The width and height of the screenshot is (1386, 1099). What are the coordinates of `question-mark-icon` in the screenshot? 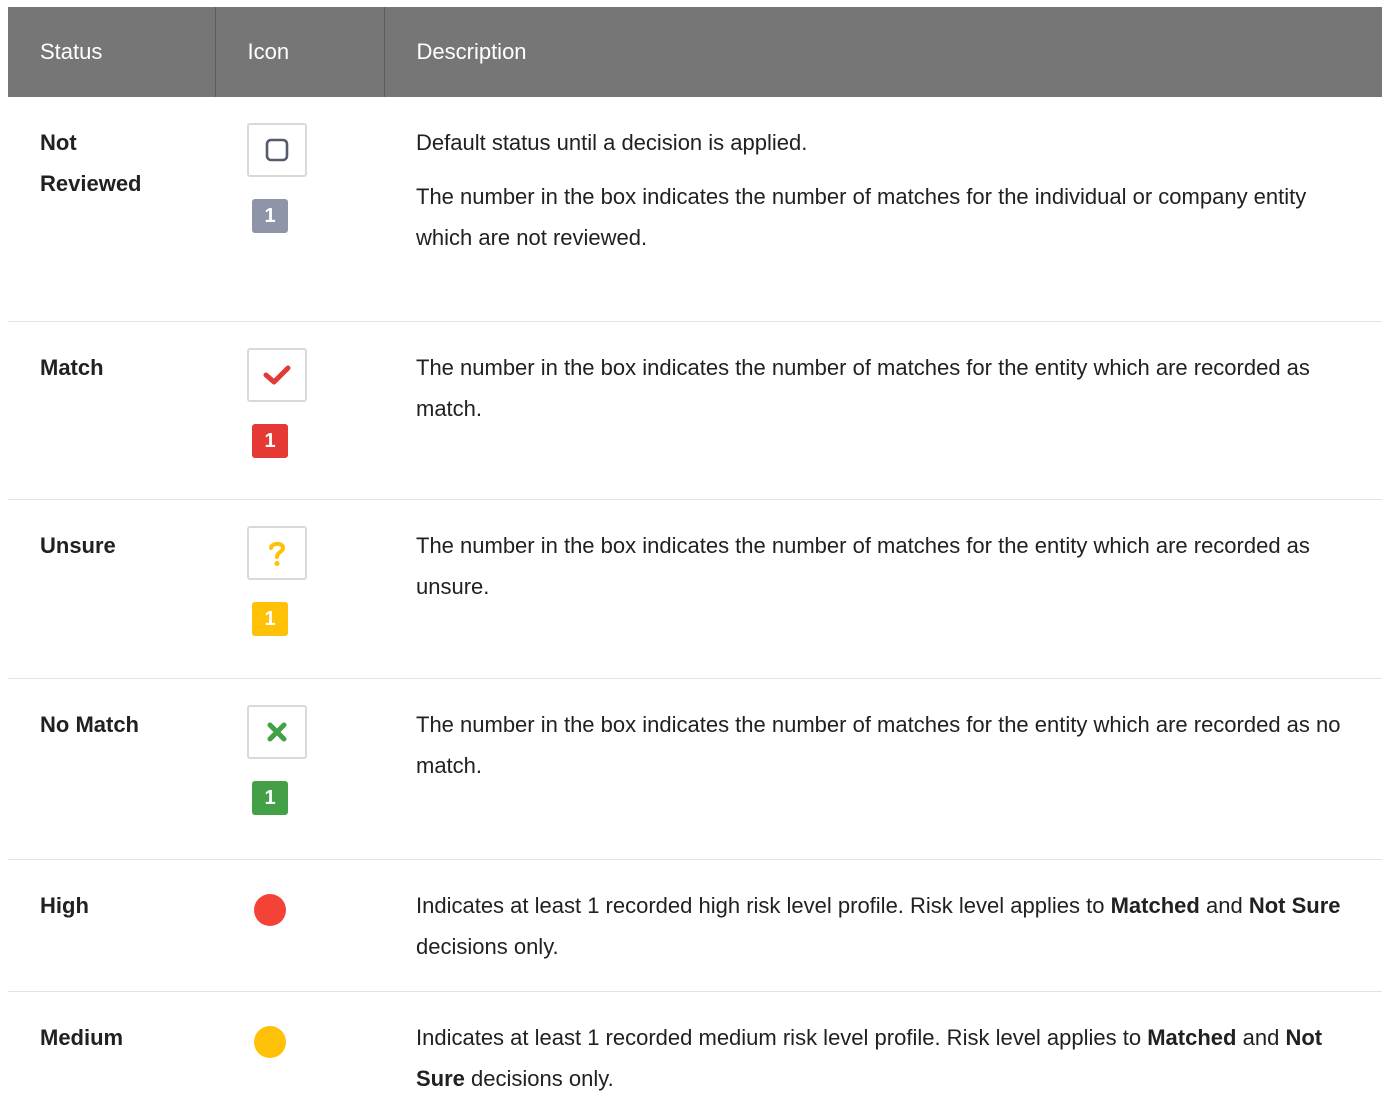 It's located at (277, 552).